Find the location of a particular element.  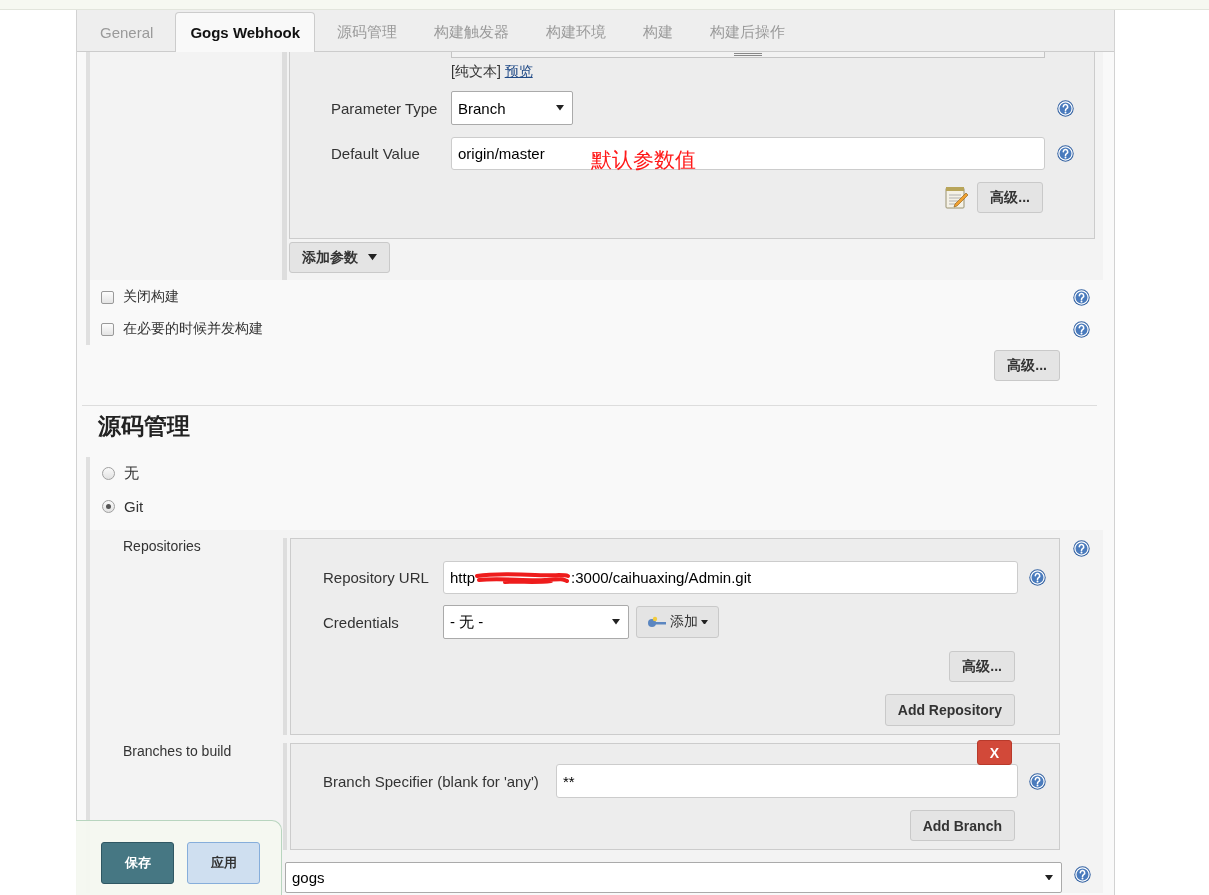

branch-specifier-label: Branch Specifier (blank for 'any') is located at coordinates (431, 781).